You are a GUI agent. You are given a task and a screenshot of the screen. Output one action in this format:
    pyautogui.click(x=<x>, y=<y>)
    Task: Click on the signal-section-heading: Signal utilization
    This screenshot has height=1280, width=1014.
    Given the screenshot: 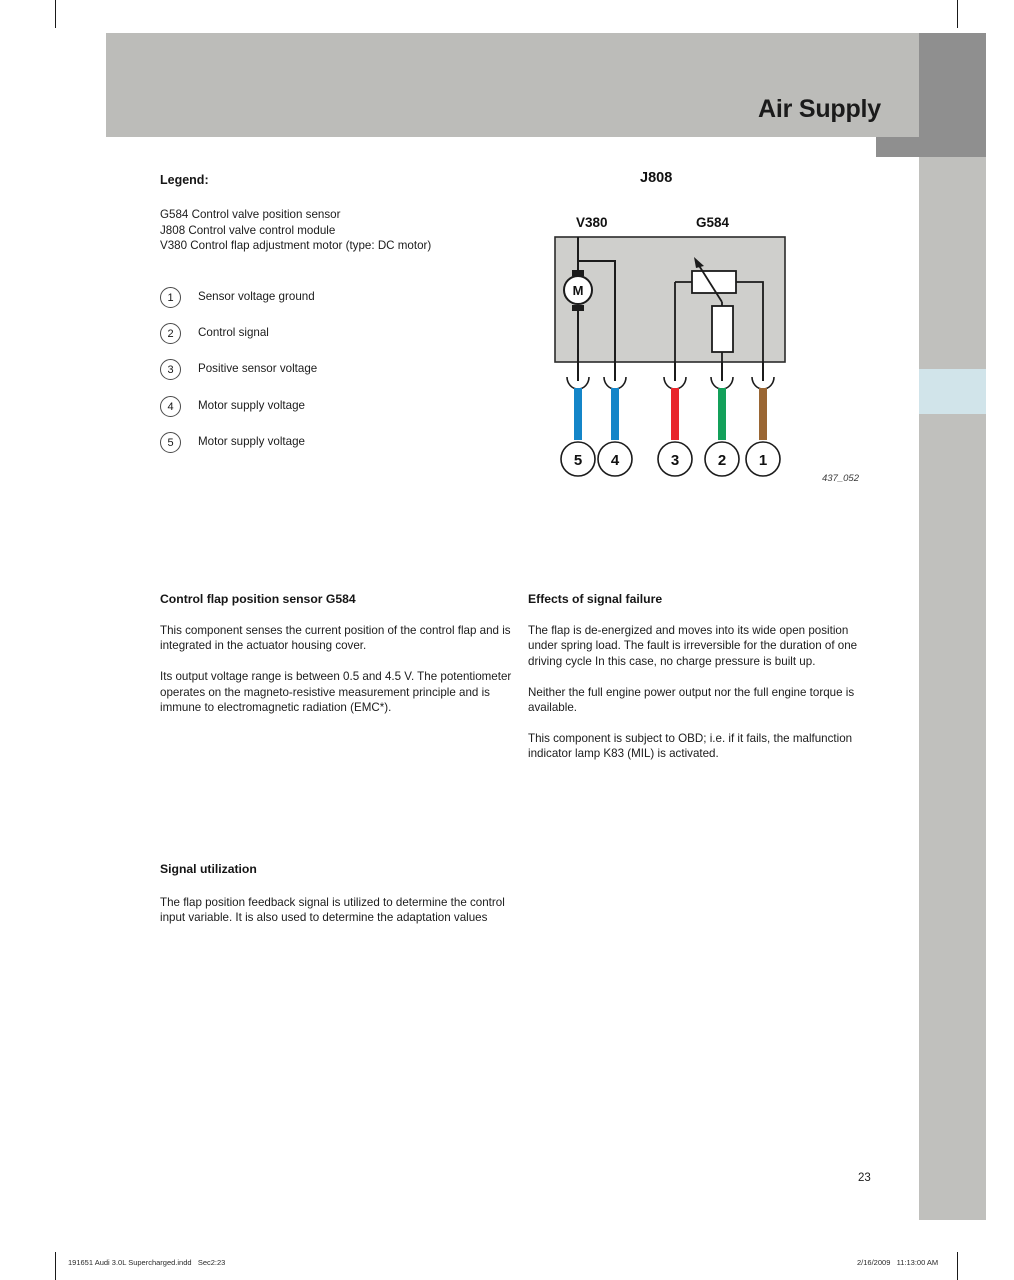 What is the action you would take?
    pyautogui.click(x=208, y=869)
    